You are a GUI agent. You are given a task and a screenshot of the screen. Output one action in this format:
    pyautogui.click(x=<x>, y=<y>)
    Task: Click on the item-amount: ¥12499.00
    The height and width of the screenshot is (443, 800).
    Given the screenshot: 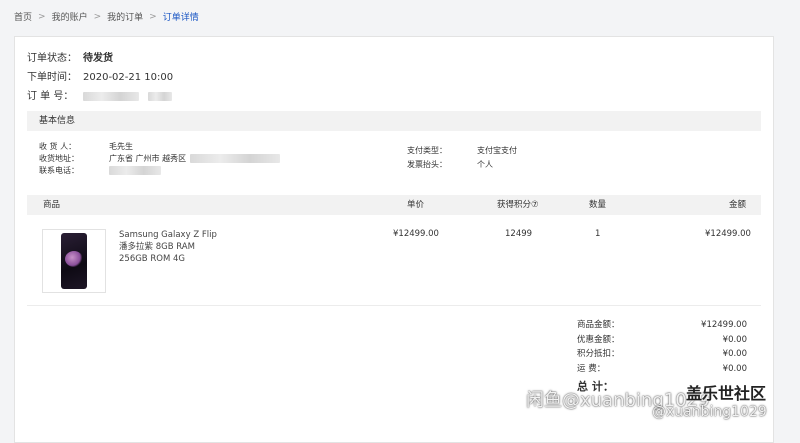 What is the action you would take?
    pyautogui.click(x=728, y=234)
    